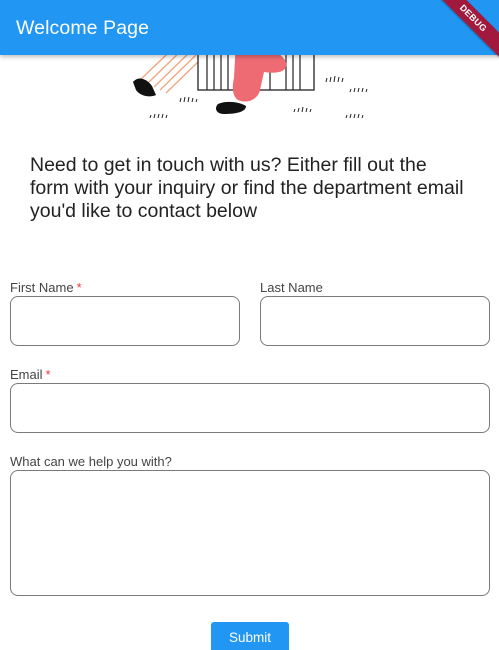  What do you see at coordinates (83, 28) in the screenshot?
I see `app-bar-title: Welcome Page` at bounding box center [83, 28].